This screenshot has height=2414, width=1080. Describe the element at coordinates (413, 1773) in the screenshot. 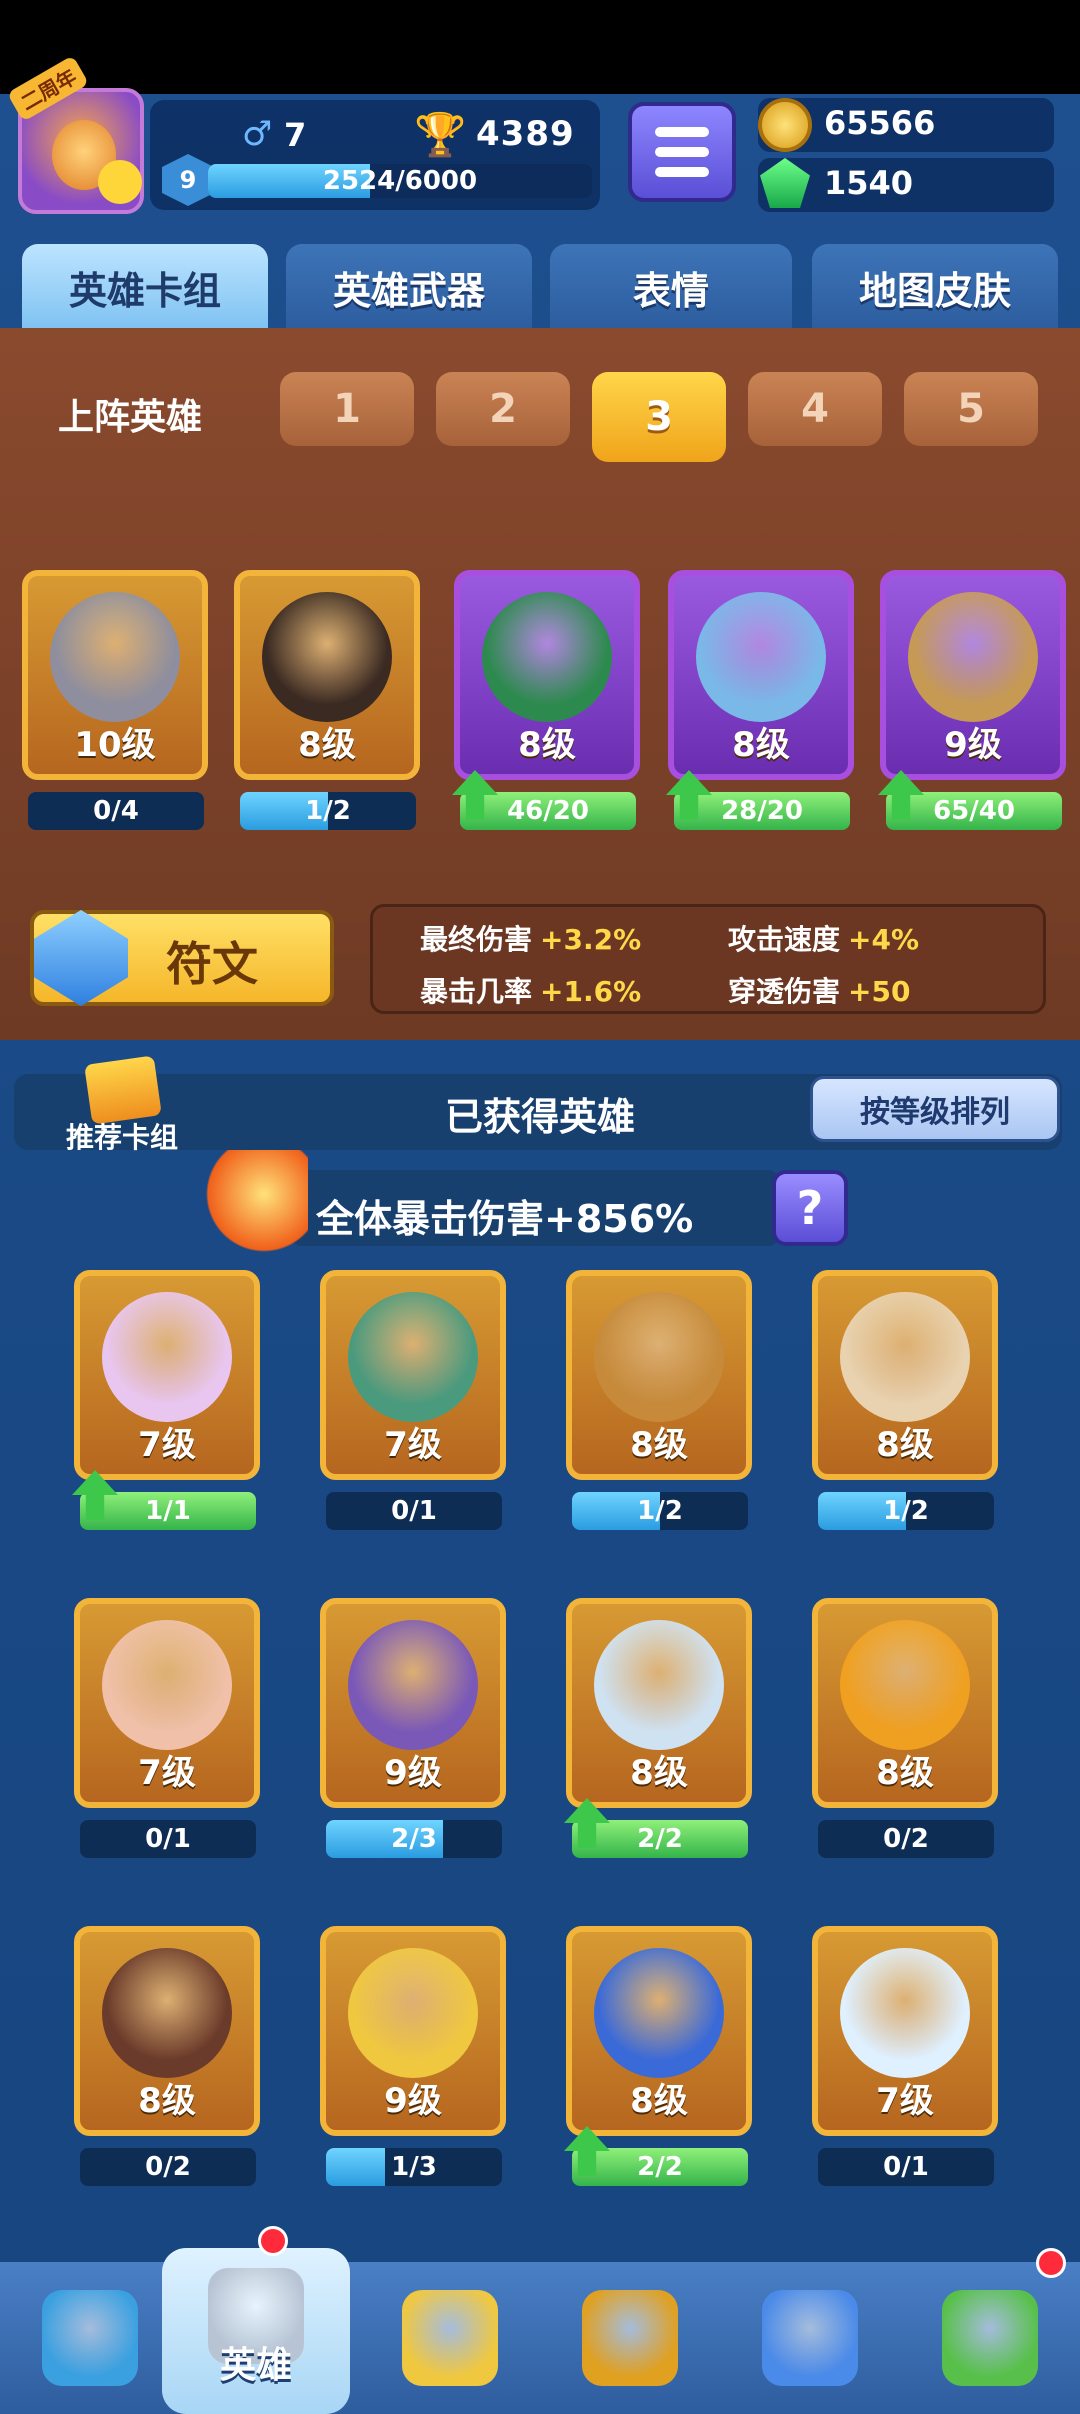

I see `hero-level: 9级` at that location.